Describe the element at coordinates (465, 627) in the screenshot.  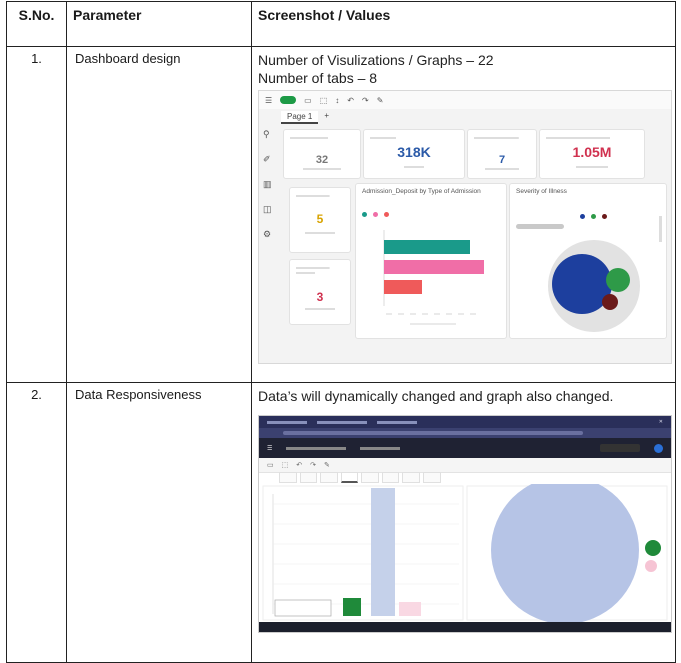
I see `taskbar` at that location.